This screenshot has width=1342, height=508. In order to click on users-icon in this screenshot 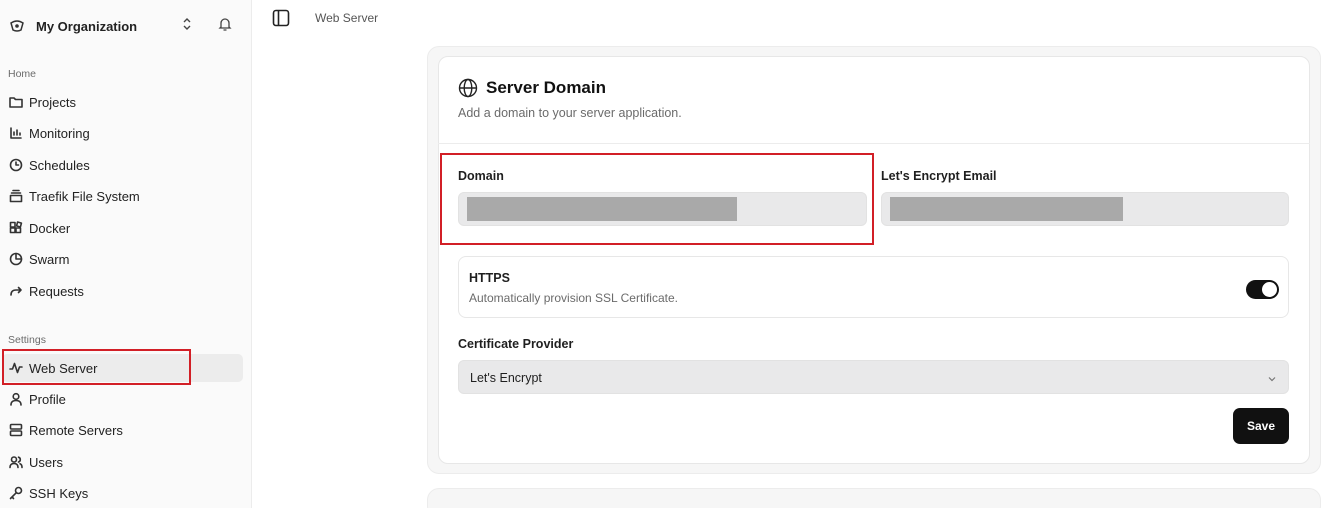, I will do `click(15, 462)`.